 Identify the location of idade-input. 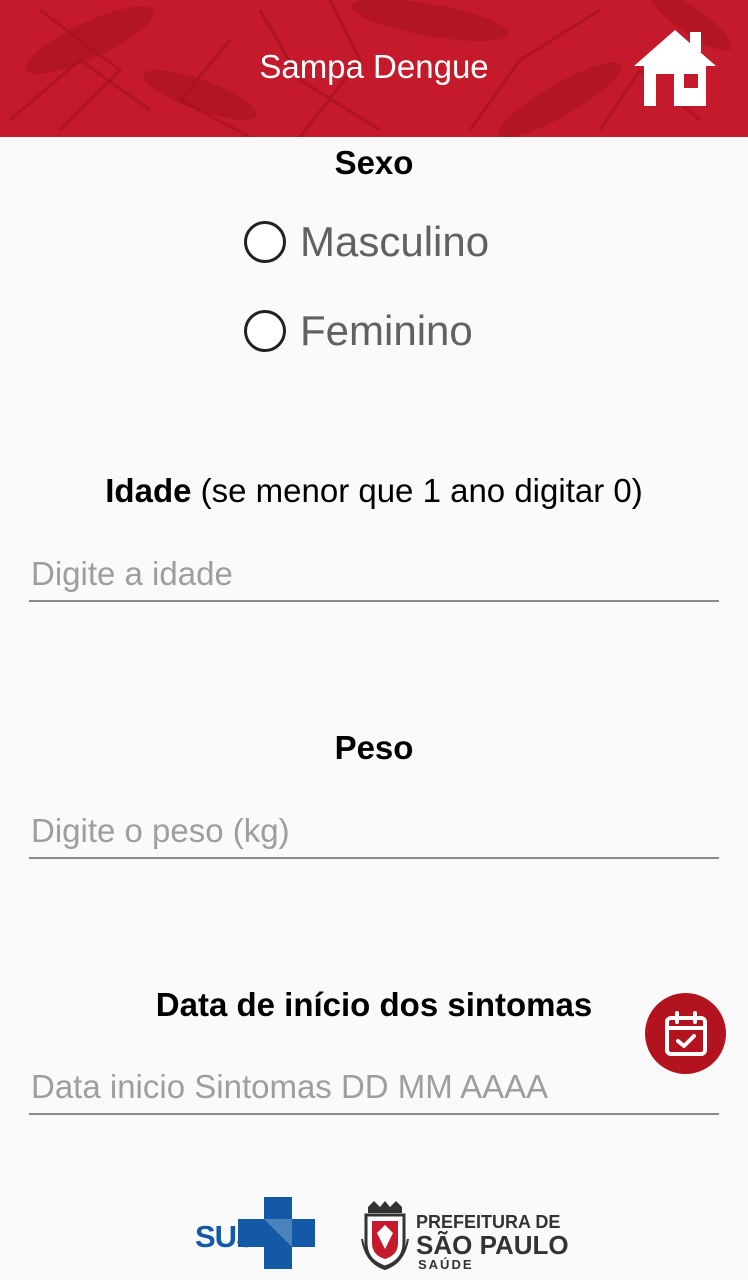
(374, 578).